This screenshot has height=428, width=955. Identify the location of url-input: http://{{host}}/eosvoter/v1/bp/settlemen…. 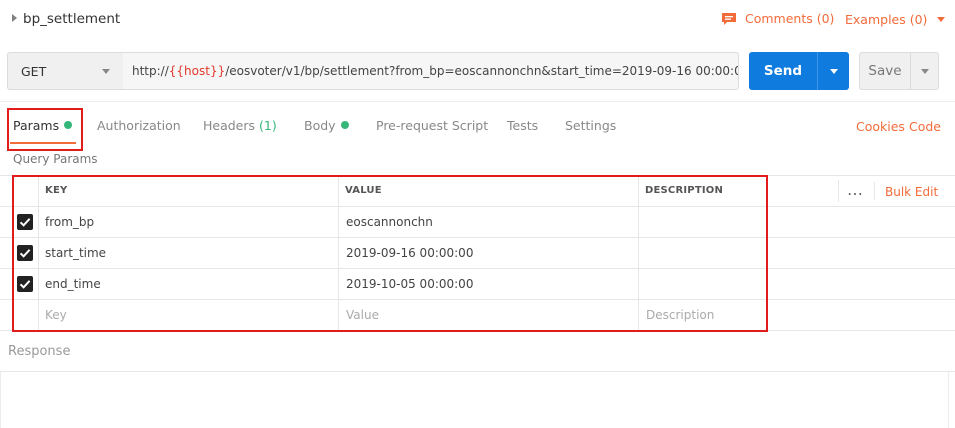
(431, 71).